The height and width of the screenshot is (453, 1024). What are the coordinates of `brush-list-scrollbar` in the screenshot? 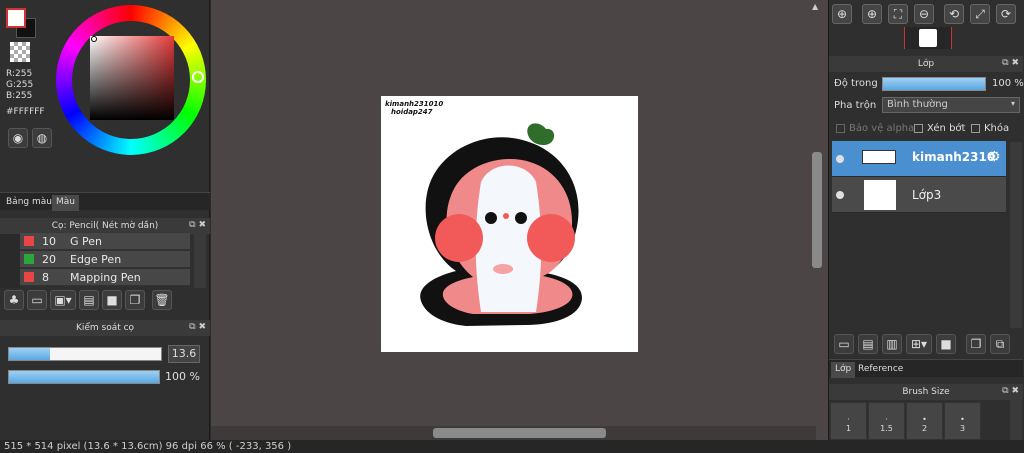 It's located at (200, 261).